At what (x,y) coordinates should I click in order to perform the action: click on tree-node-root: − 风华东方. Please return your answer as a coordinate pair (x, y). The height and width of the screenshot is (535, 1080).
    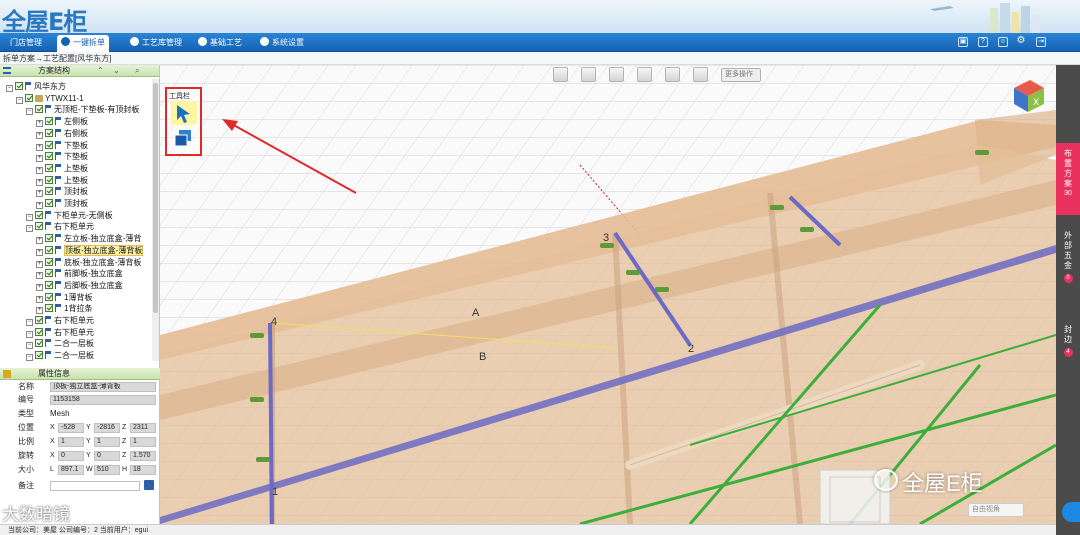
    Looking at the image, I should click on (36, 86).